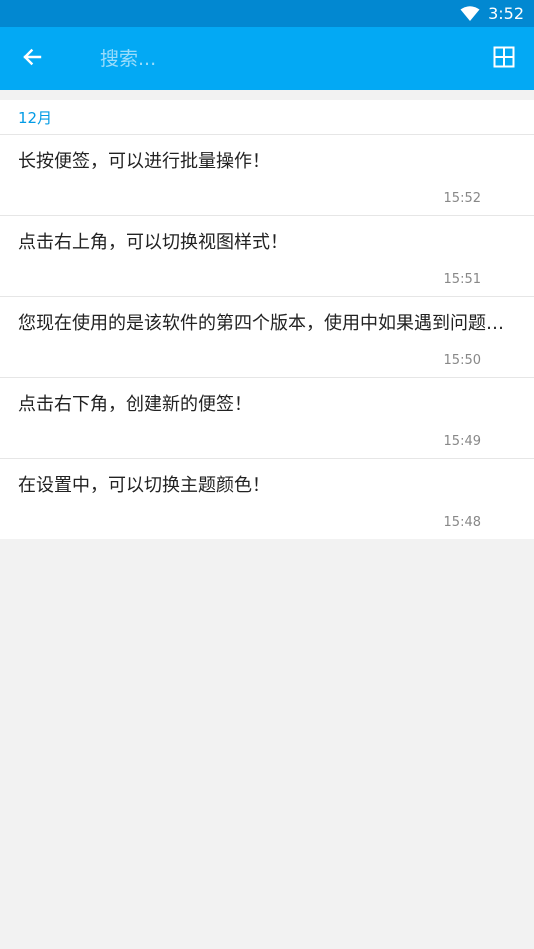 The width and height of the screenshot is (534, 949). Describe the element at coordinates (267, 337) in the screenshot. I see `note-item: 您现在使用的是该软件的第四个版本，使用中如果遇到问题，请及时反馈！ 15:50` at that location.